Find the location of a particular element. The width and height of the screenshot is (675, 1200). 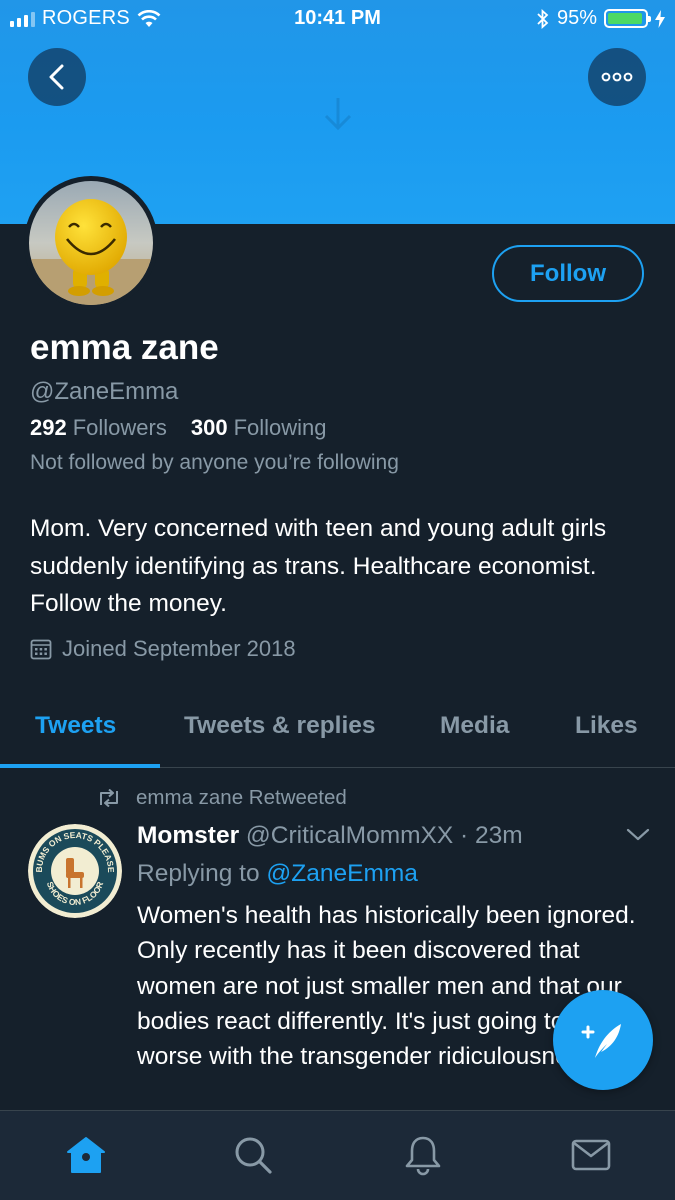

mail-icon is located at coordinates (591, 1155).